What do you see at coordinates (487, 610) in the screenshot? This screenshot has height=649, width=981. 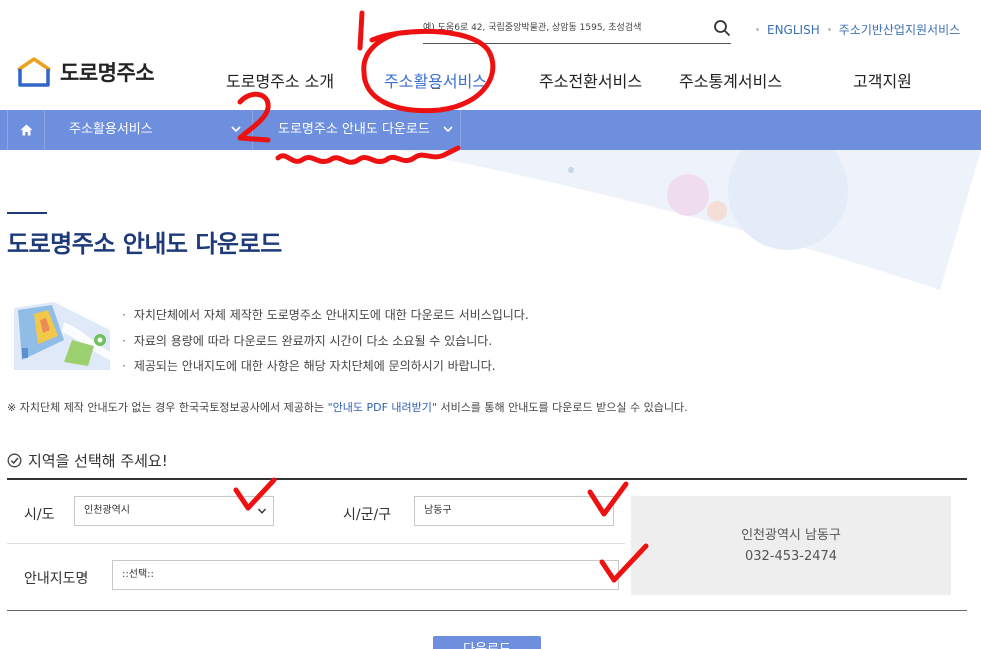 I see `table-bottom-border` at bounding box center [487, 610].